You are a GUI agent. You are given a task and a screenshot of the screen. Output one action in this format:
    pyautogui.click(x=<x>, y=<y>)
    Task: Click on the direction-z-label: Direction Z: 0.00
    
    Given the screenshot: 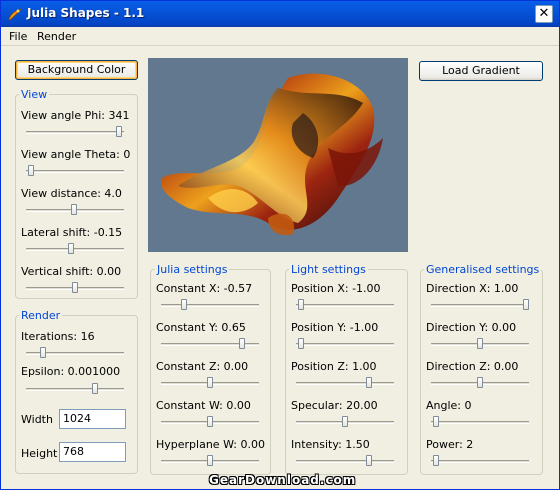 What is the action you would take?
    pyautogui.click(x=472, y=366)
    